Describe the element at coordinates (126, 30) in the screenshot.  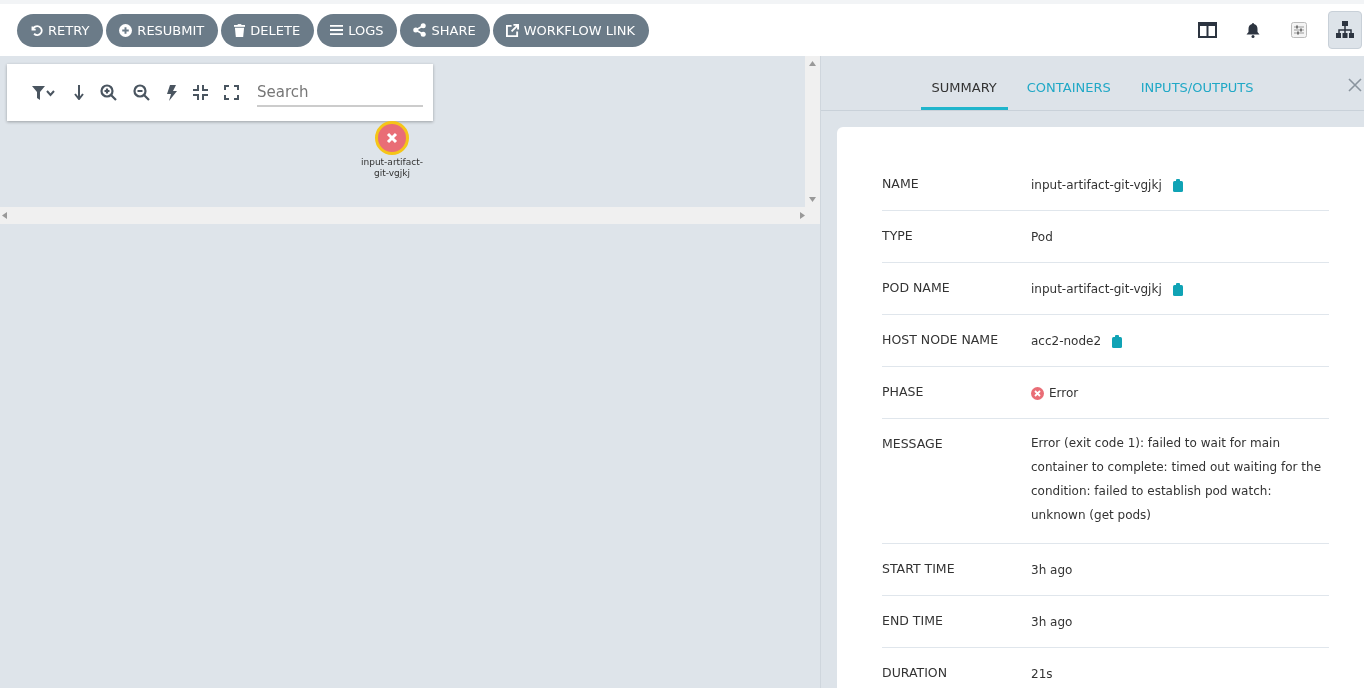
I see `plus-circle-icon` at that location.